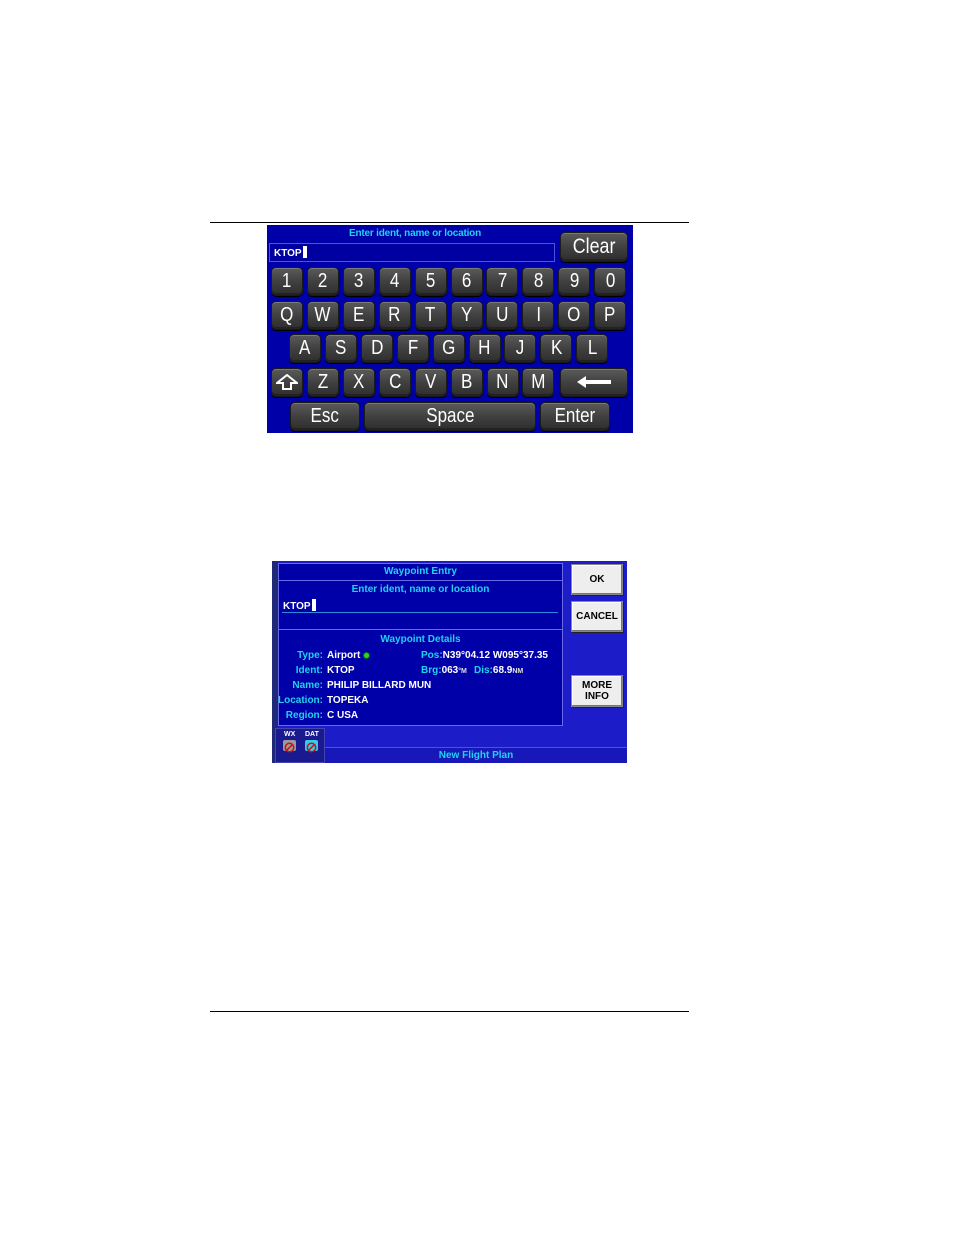  Describe the element at coordinates (556, 348) in the screenshot. I see `key-k: K` at that location.